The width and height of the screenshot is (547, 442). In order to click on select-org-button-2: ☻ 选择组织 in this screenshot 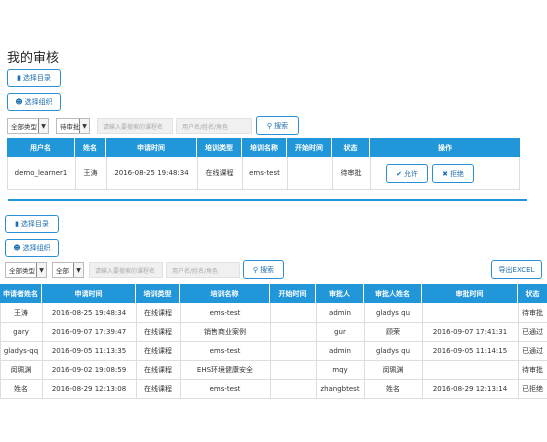, I will do `click(32, 248)`.